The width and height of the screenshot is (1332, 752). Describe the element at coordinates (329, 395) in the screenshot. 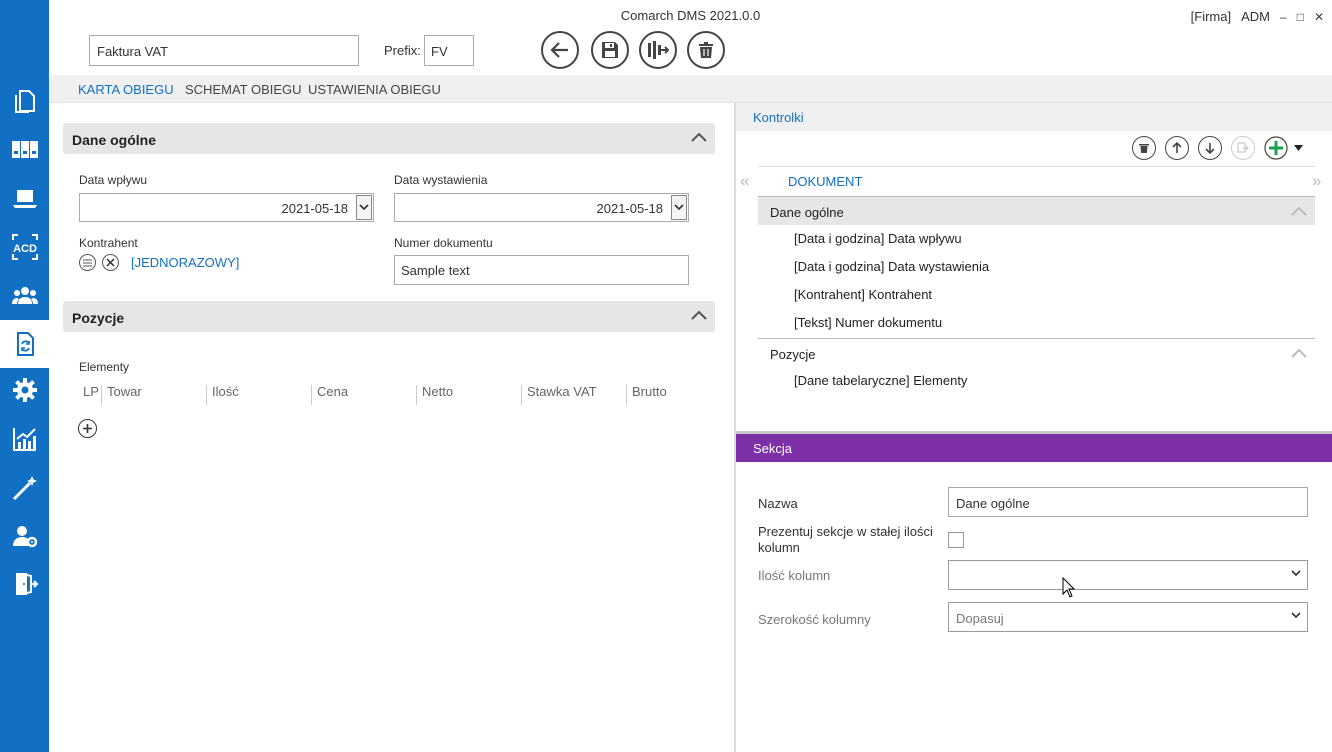

I see `column-header-cena: Cena` at that location.